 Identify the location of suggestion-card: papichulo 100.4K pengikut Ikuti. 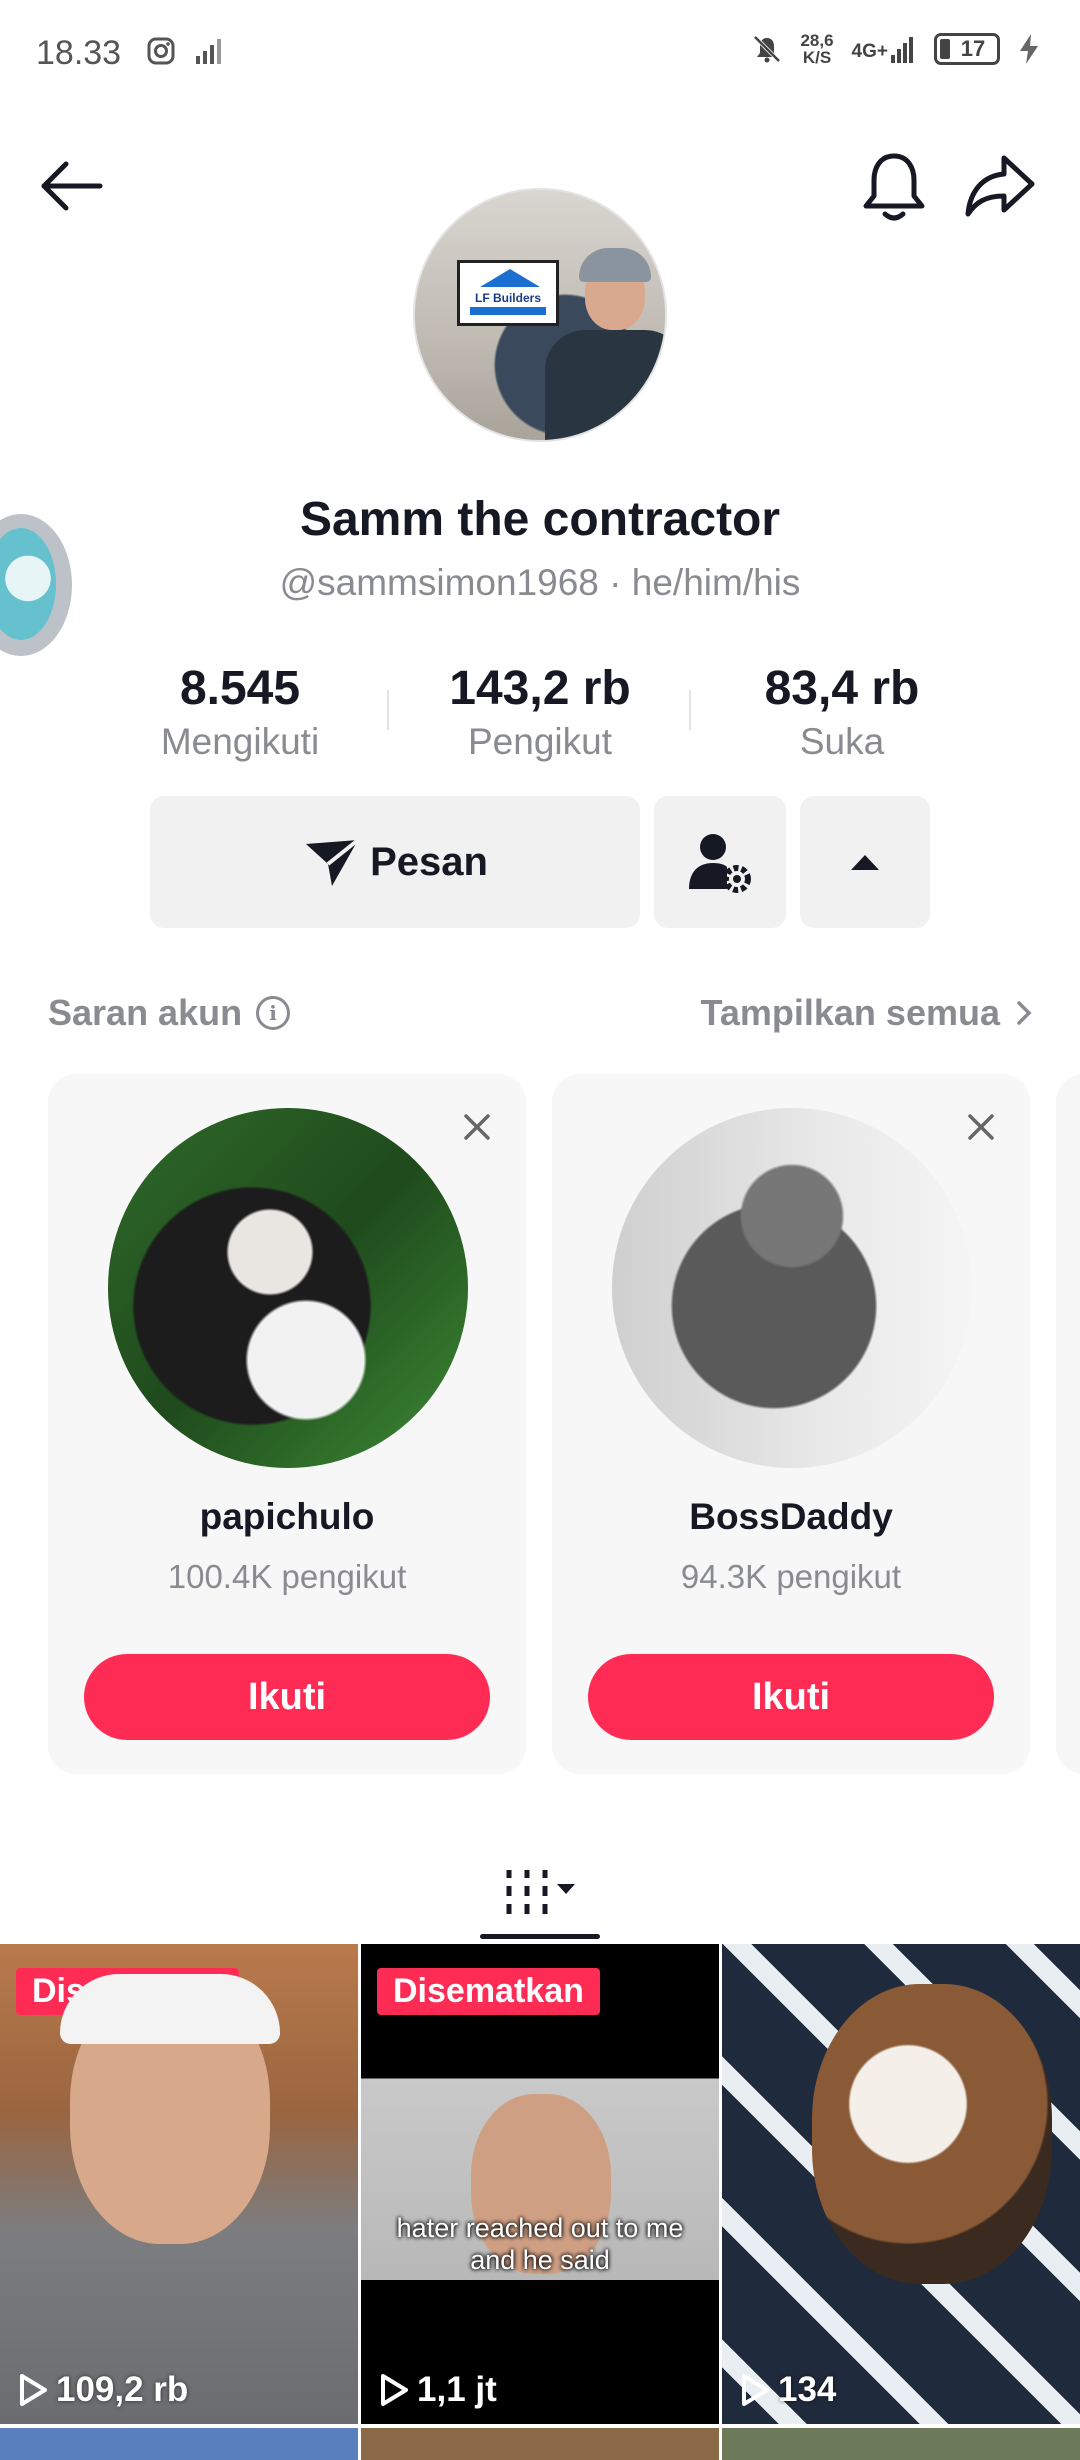
(287, 1424).